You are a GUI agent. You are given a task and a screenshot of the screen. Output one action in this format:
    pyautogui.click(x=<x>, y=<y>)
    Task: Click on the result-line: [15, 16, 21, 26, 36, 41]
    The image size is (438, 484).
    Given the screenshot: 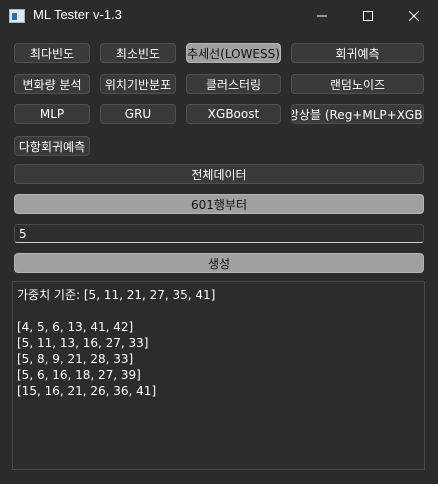 What is the action you would take?
    pyautogui.click(x=87, y=391)
    